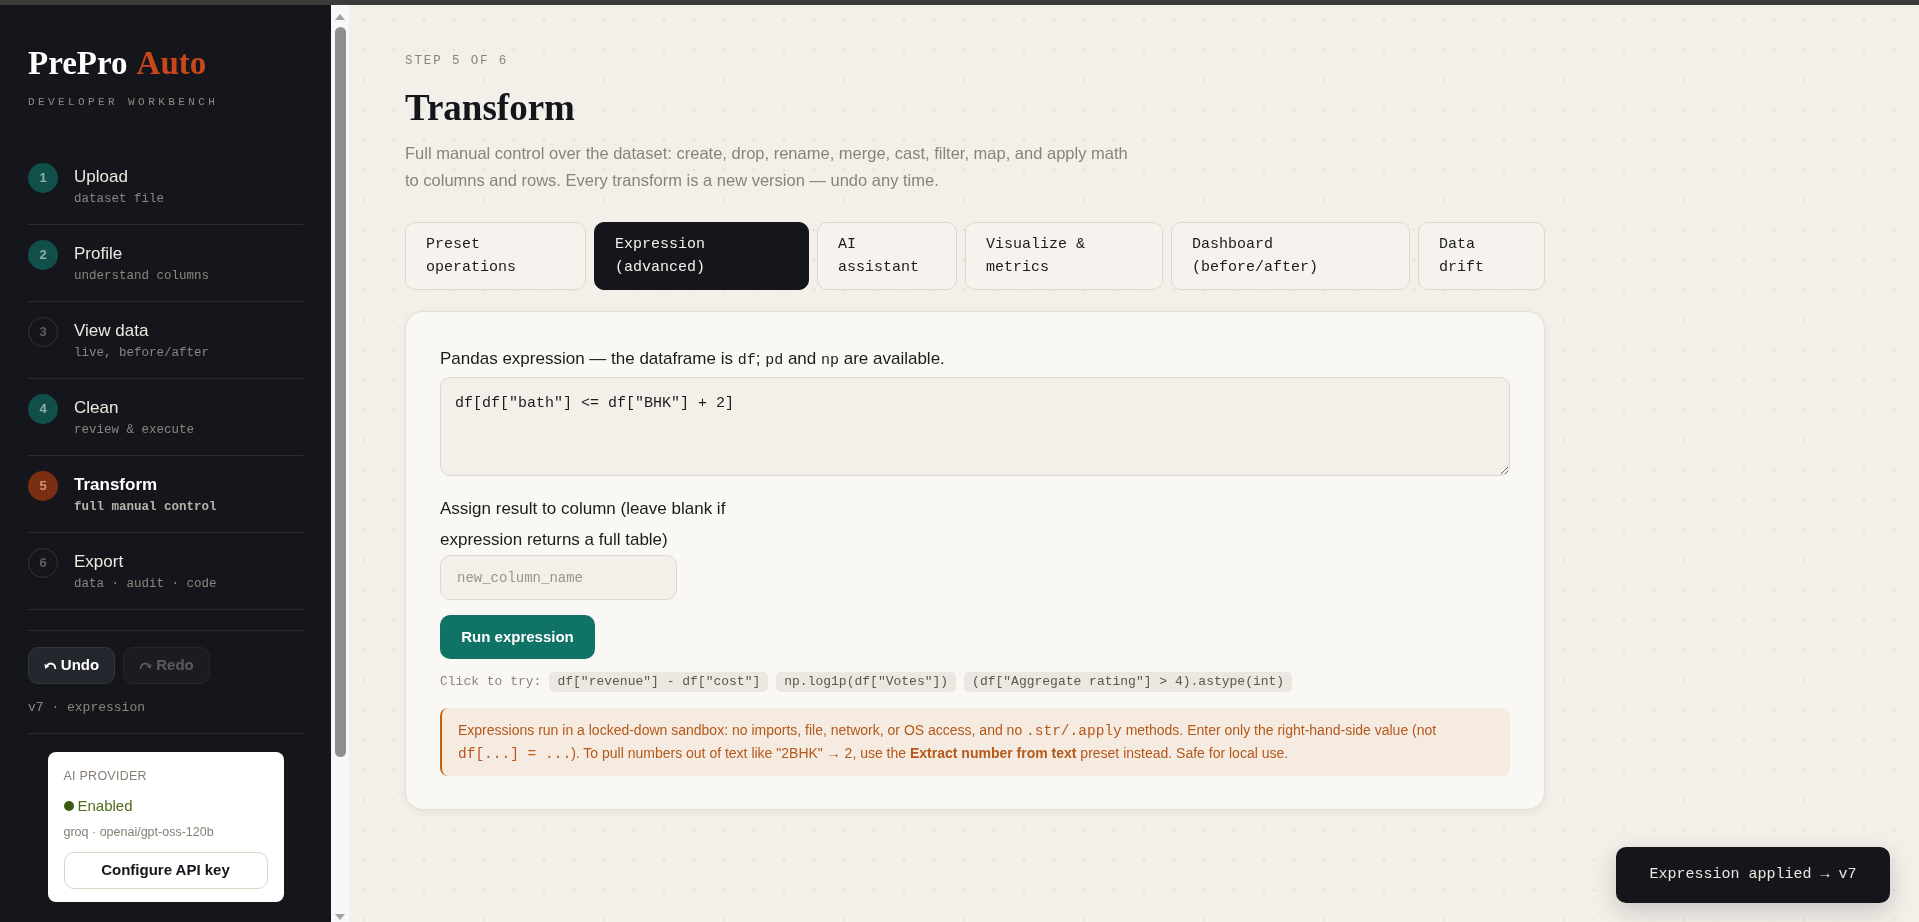 The width and height of the screenshot is (1919, 922). What do you see at coordinates (145, 507) in the screenshot?
I see `step-subtitle: full manual control` at bounding box center [145, 507].